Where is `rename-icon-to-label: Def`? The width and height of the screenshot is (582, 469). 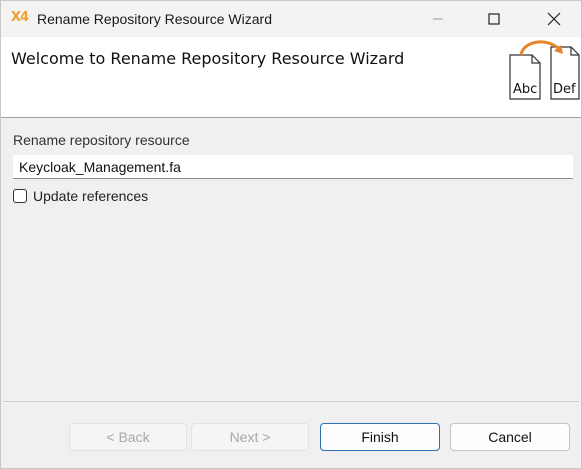
rename-icon-to-label: Def is located at coordinates (564, 89).